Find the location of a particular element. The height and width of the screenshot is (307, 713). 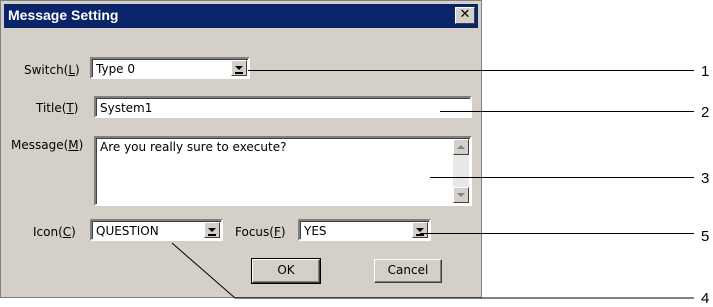

callout-number-5: 5 is located at coordinates (705, 236).